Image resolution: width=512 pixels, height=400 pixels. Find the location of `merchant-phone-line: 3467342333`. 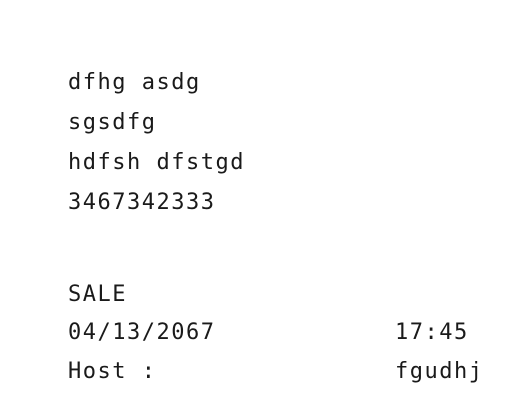

merchant-phone-line: 3467342333 is located at coordinates (142, 202).